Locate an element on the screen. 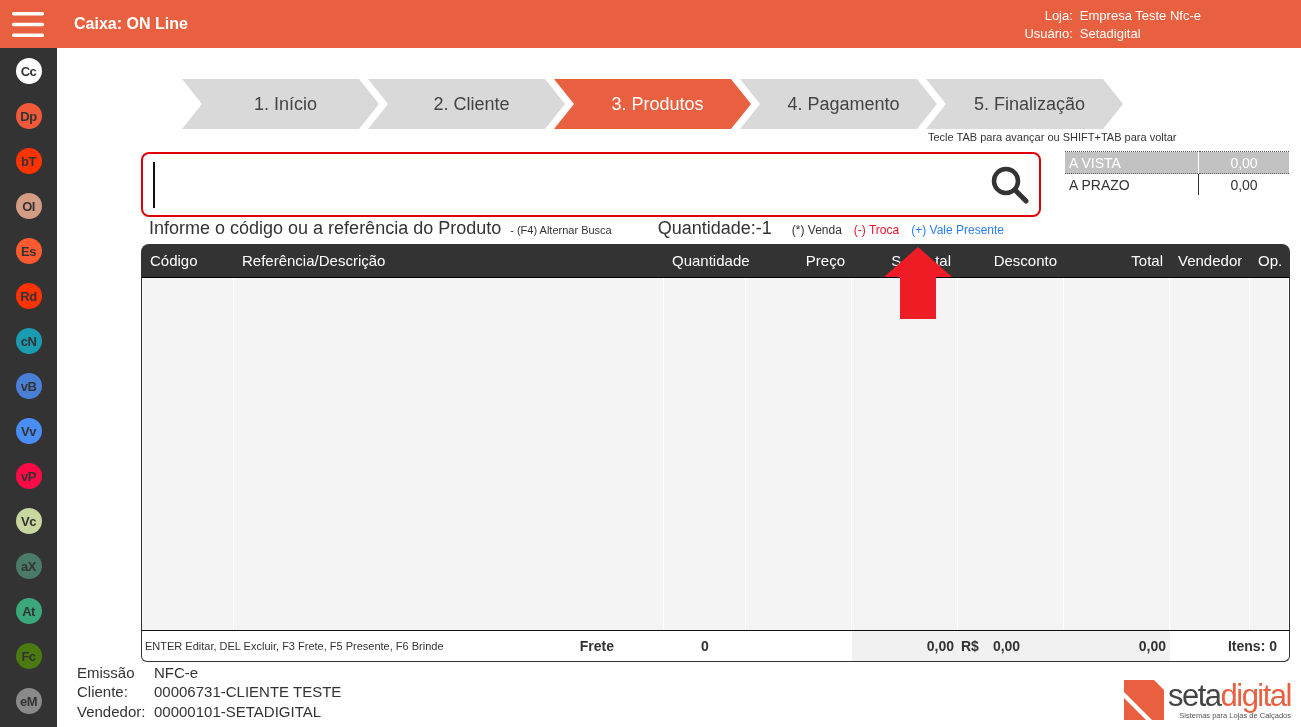 The image size is (1301, 727). shortcut-button: cN is located at coordinates (28, 341).